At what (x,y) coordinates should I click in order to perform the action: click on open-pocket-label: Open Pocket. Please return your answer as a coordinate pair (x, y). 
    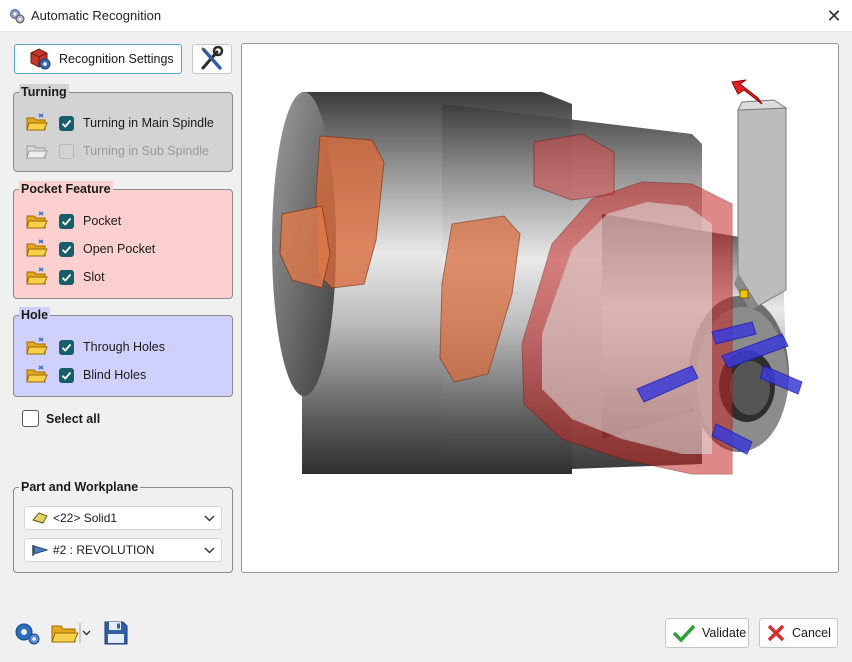
    Looking at the image, I should click on (119, 249).